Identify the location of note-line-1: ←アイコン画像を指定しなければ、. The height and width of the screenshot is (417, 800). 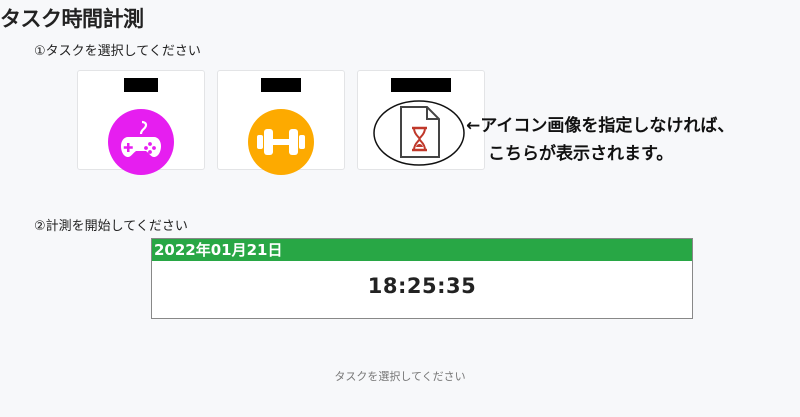
(600, 126).